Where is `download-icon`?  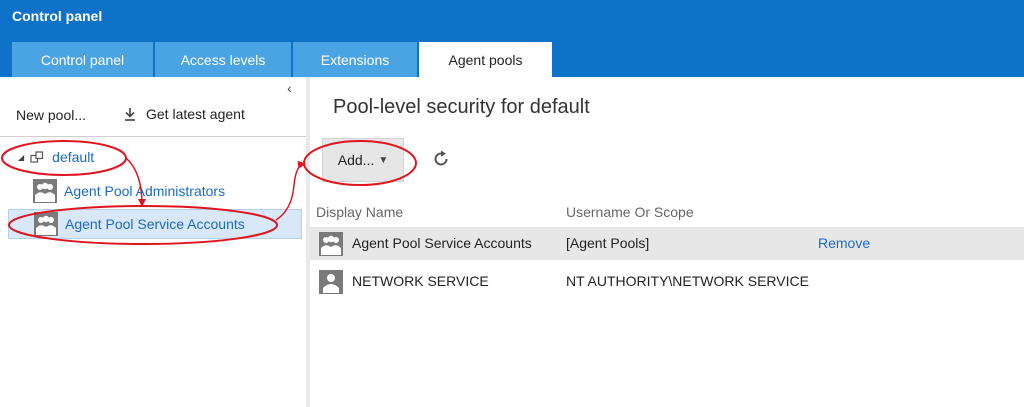 download-icon is located at coordinates (130, 114).